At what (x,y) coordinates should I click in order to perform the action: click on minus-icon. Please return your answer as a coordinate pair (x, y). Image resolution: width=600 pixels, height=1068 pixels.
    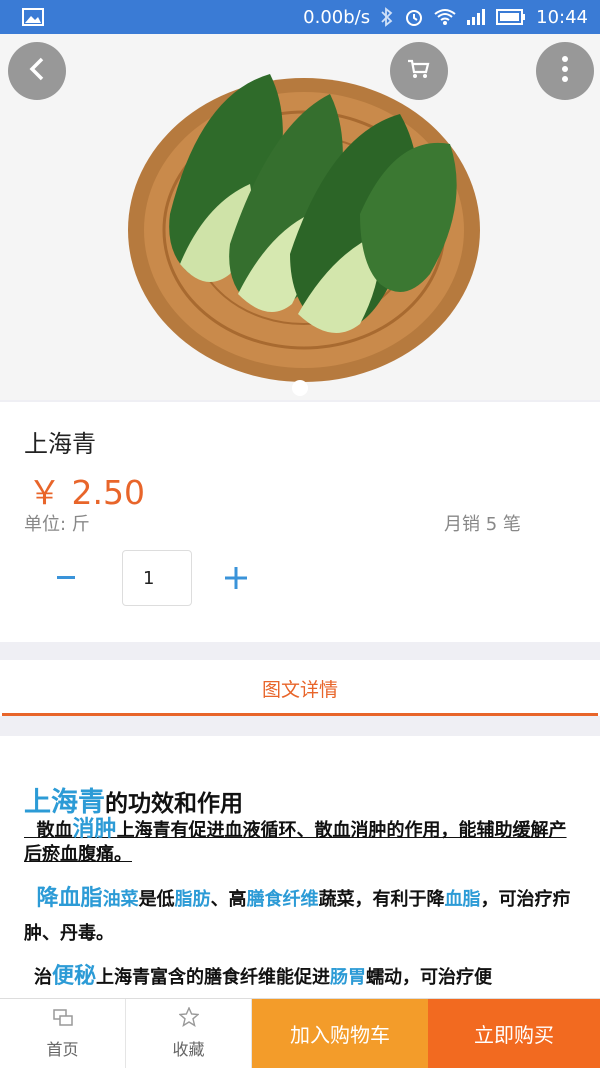
    Looking at the image, I should click on (66, 577).